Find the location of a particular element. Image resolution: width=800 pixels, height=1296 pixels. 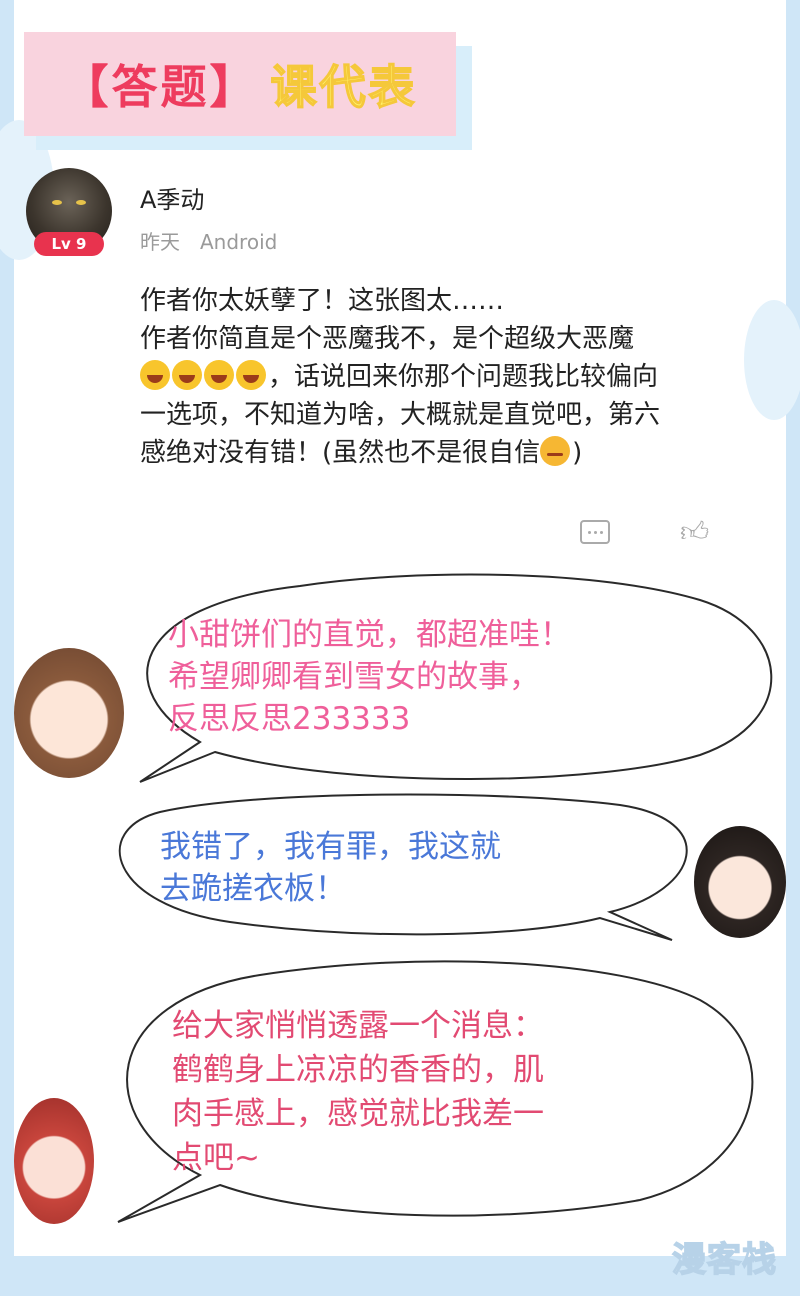

bubble-line: 肉手感上，感觉就比我差一 is located at coordinates (358, 1114).